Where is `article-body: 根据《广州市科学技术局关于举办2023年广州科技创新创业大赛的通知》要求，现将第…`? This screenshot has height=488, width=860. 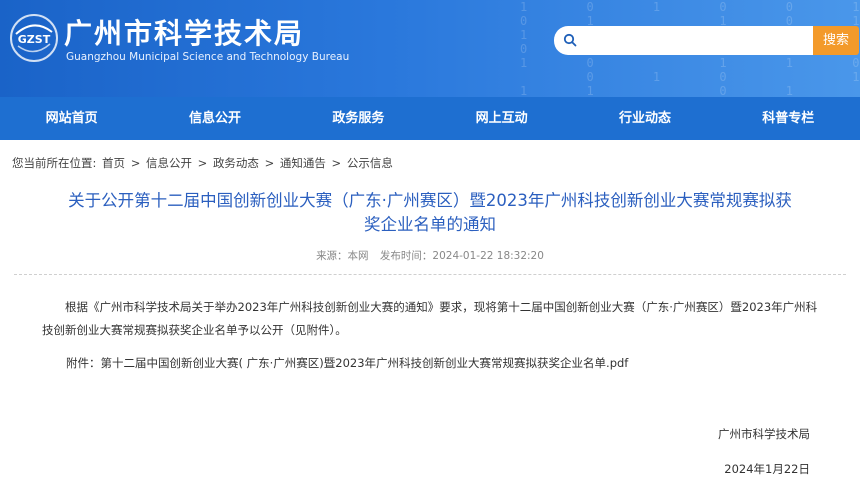 article-body: 根据《广州市科学技术局关于举办2023年广州科技创新创业大赛的通知》要求，现将第… is located at coordinates (430, 318).